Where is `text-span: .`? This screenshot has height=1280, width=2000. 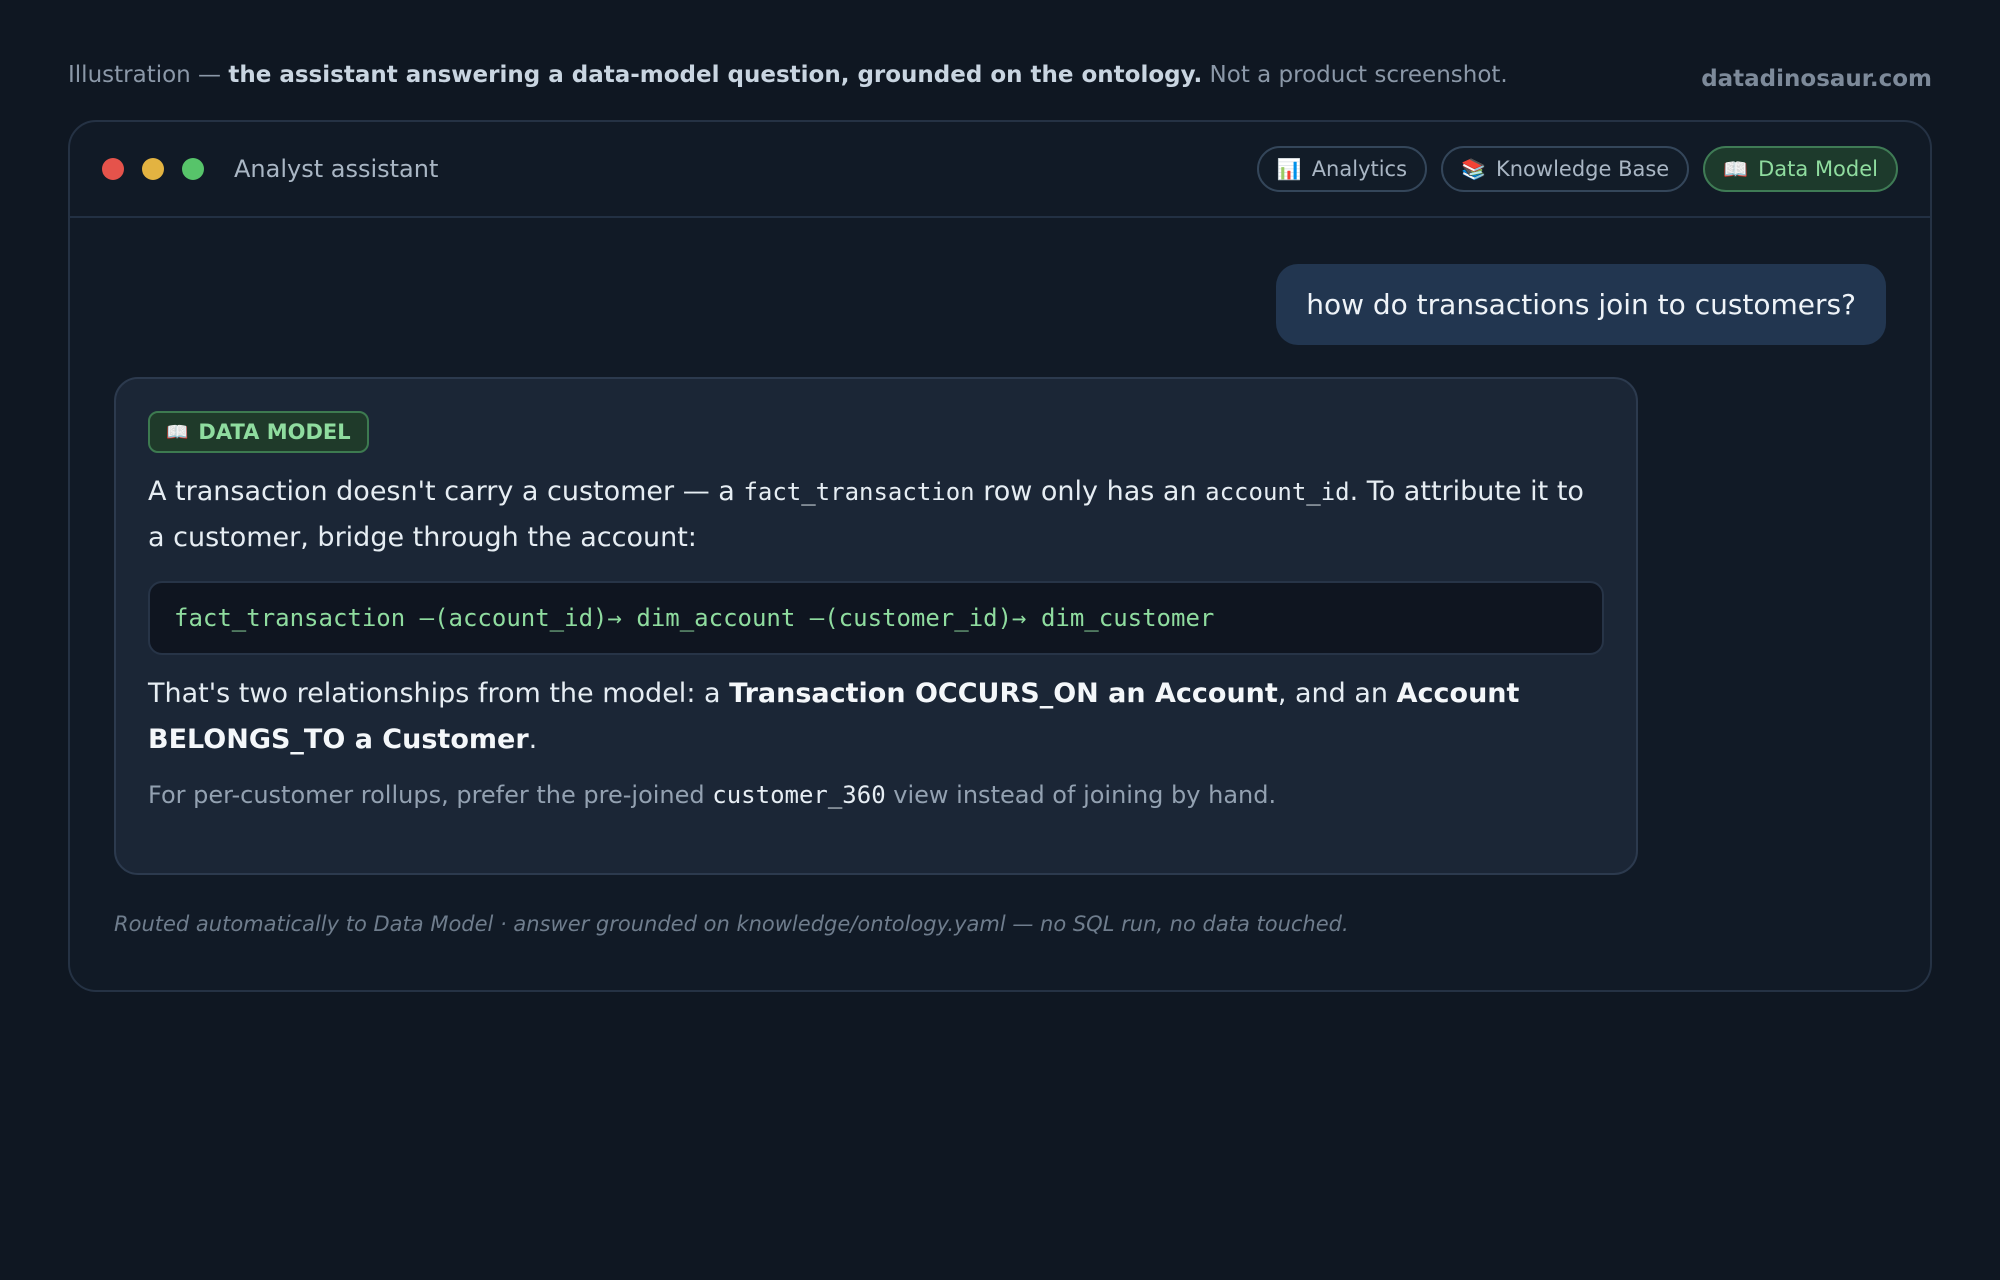
text-span: . is located at coordinates (533, 739).